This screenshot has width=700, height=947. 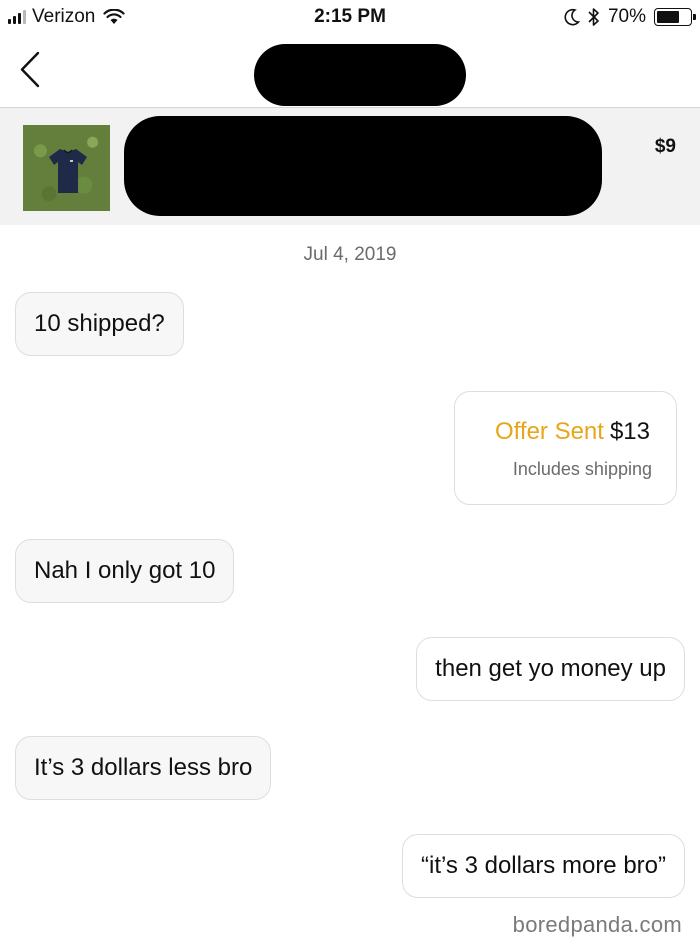 What do you see at coordinates (550, 669) in the screenshot?
I see `message-bubble-outgoing: then get yo money up` at bounding box center [550, 669].